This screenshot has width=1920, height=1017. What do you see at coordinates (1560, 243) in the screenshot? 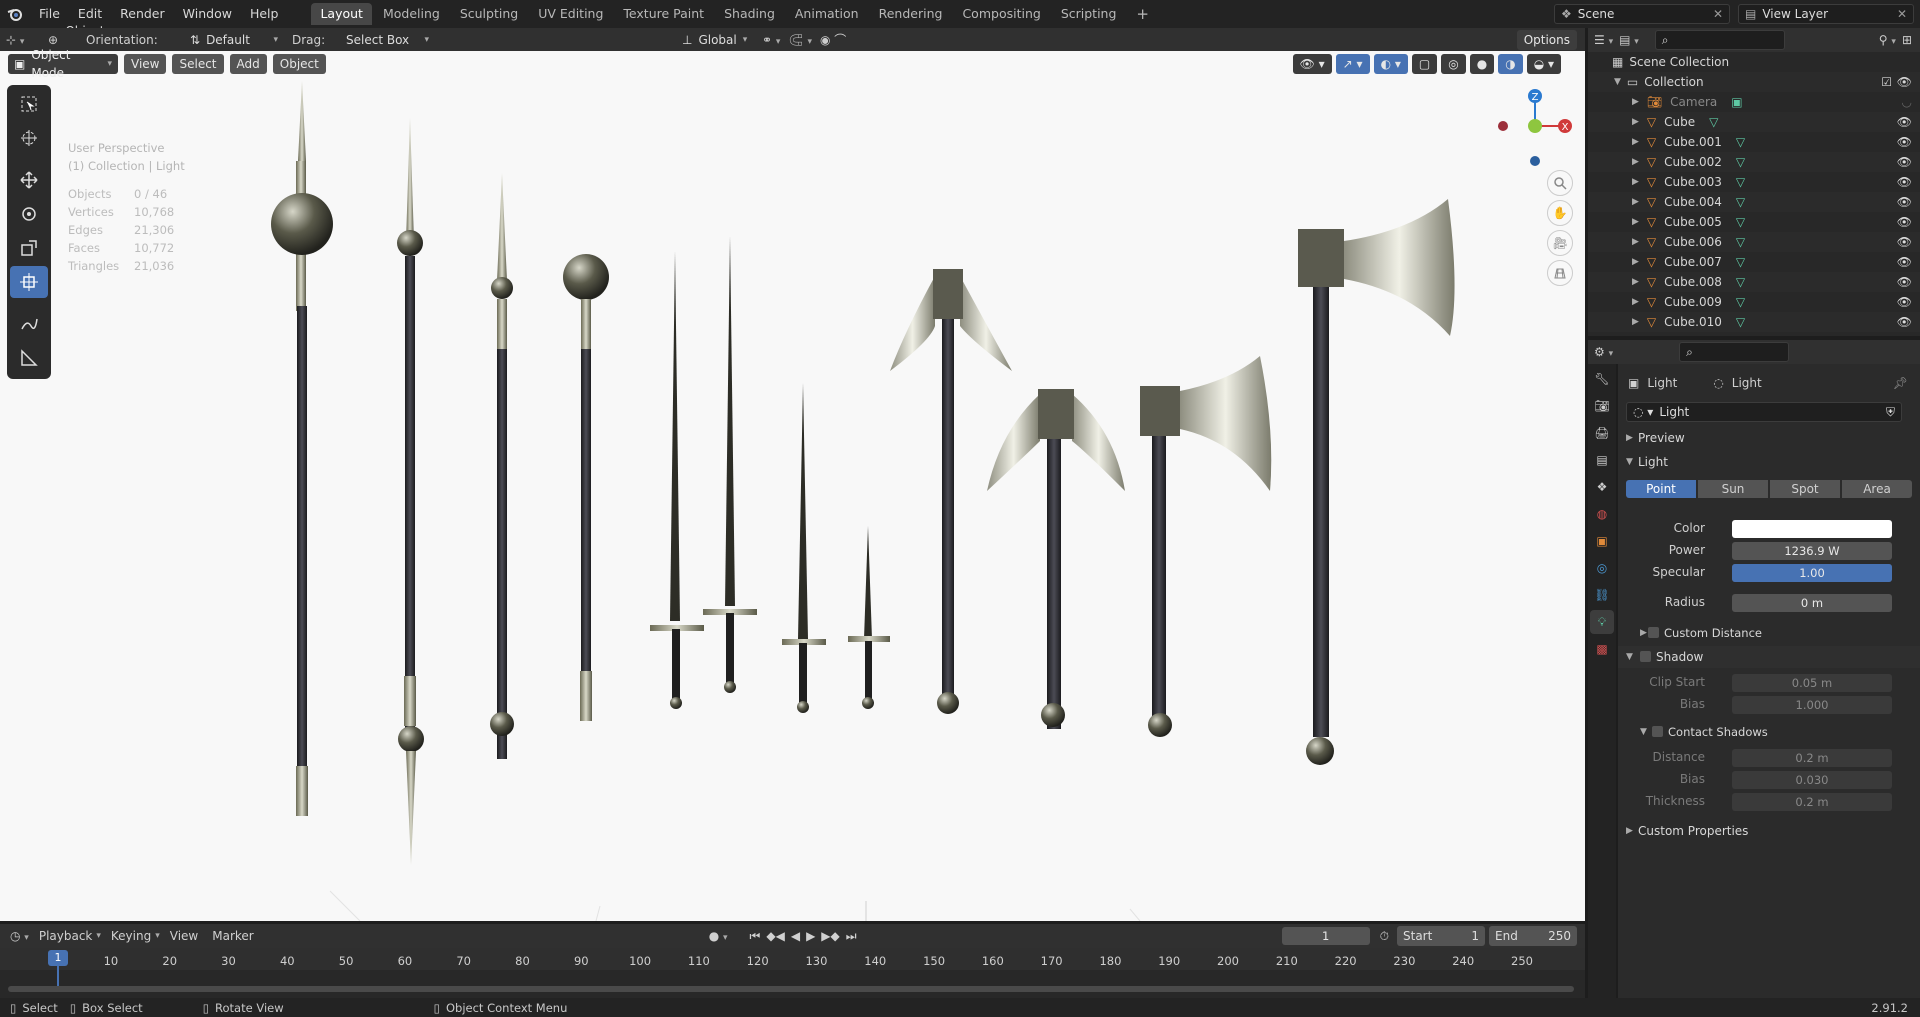
I see `camera-view-icon: 🎥︎` at bounding box center [1560, 243].